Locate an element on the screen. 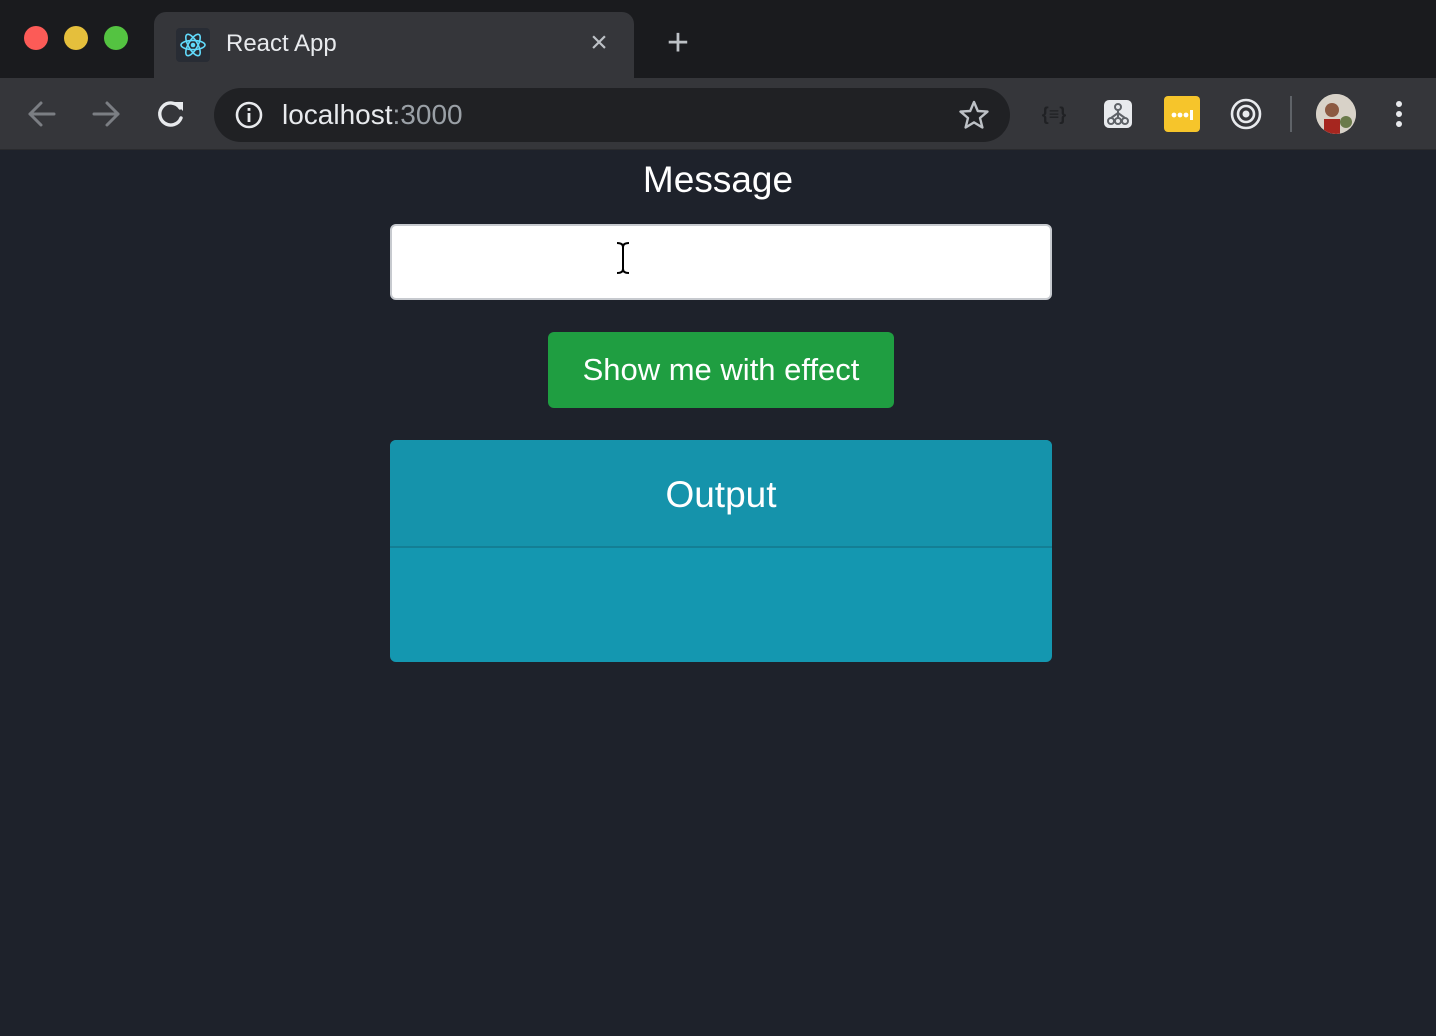 Image resolution: width=1436 pixels, height=1036 pixels. url-text: localhost:3000 is located at coordinates (372, 115).